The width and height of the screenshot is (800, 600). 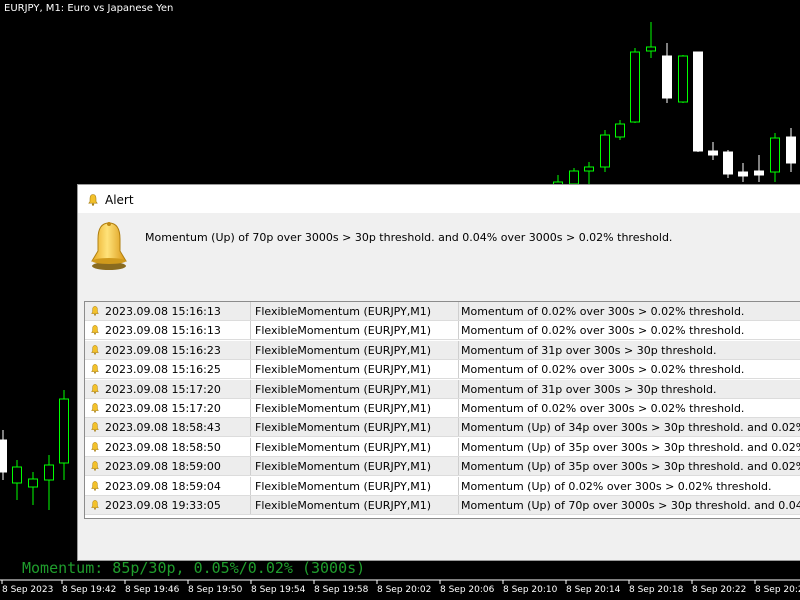 I want to click on momentum-readout: Momentum: 85p/30p, 0.05%/0.02% (3000s), so click(x=194, y=568).